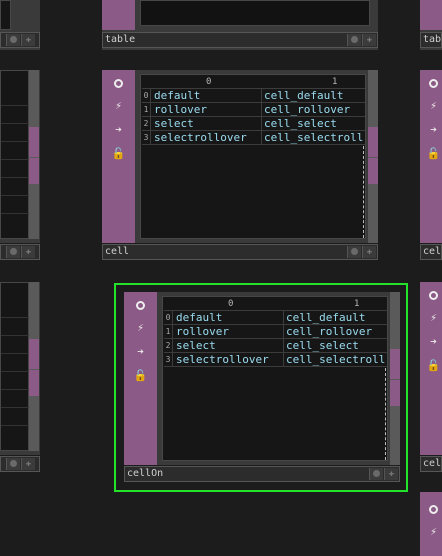 This screenshot has height=556, width=442. I want to click on left-node-bot-footer: ✚, so click(20, 464).